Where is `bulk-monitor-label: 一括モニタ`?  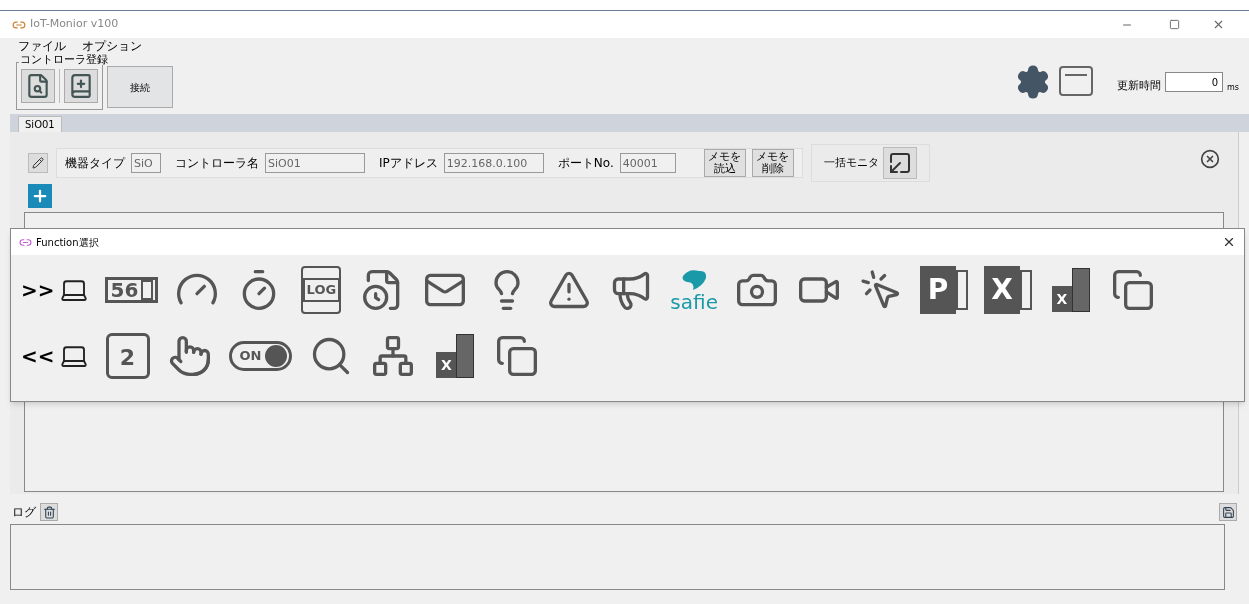 bulk-monitor-label: 一括モニタ is located at coordinates (851, 162).